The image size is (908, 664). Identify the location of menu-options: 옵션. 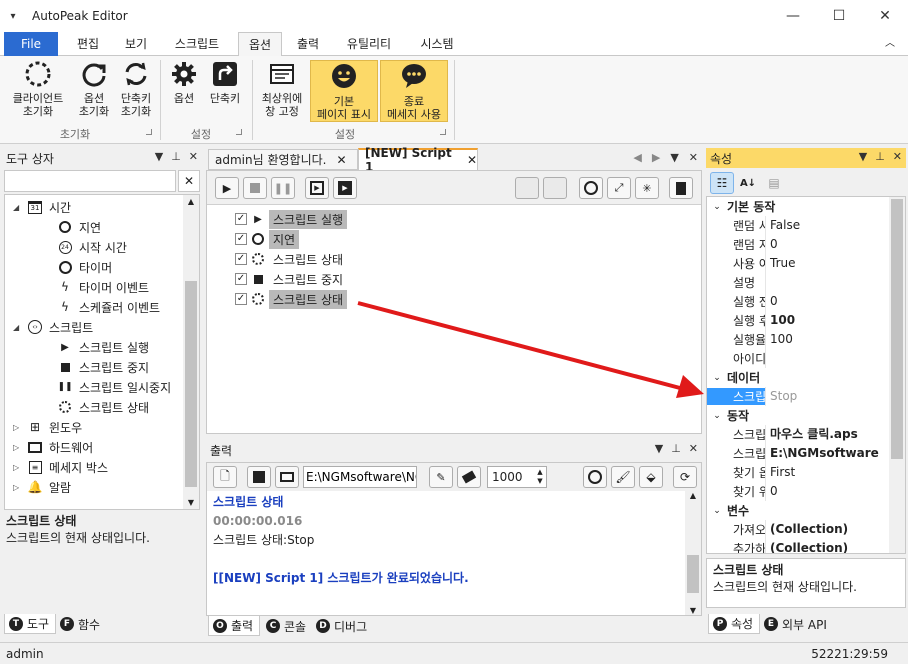
(260, 44).